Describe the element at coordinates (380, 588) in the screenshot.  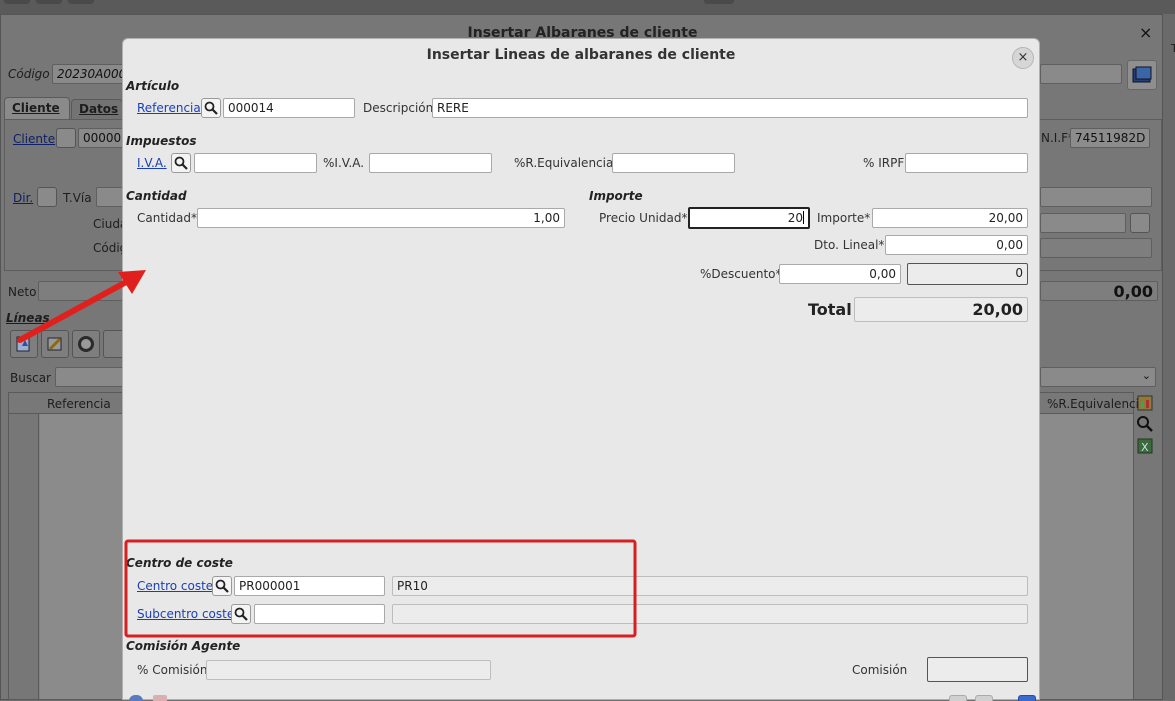
I see `centro-coste-highlight-box` at that location.